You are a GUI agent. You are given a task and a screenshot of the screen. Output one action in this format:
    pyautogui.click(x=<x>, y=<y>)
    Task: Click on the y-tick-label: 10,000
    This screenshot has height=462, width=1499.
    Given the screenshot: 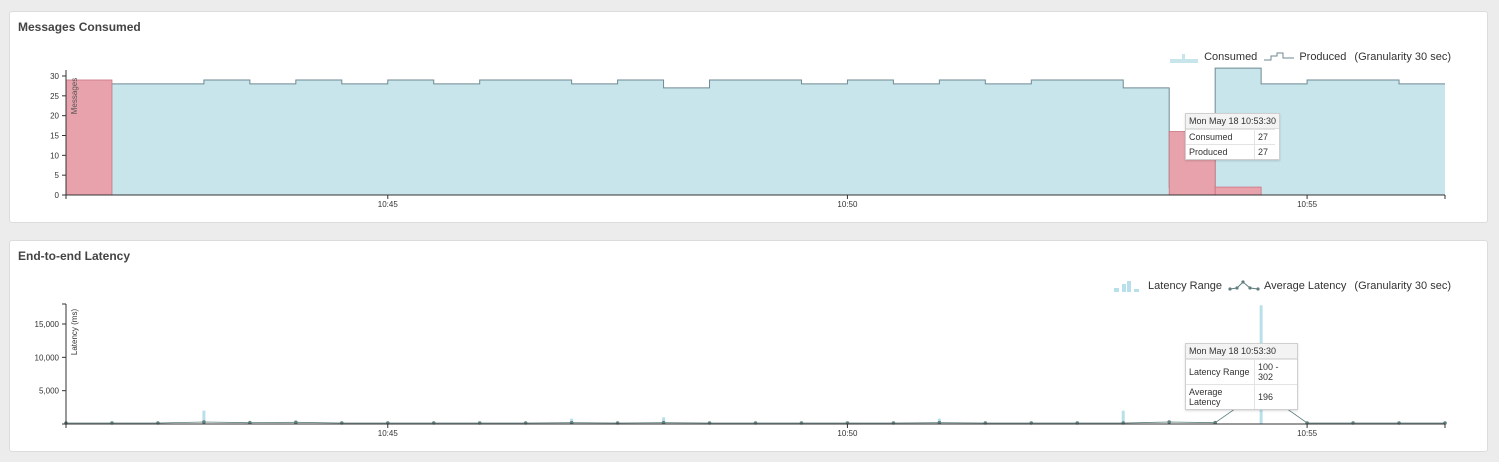 What is the action you would take?
    pyautogui.click(x=47, y=357)
    